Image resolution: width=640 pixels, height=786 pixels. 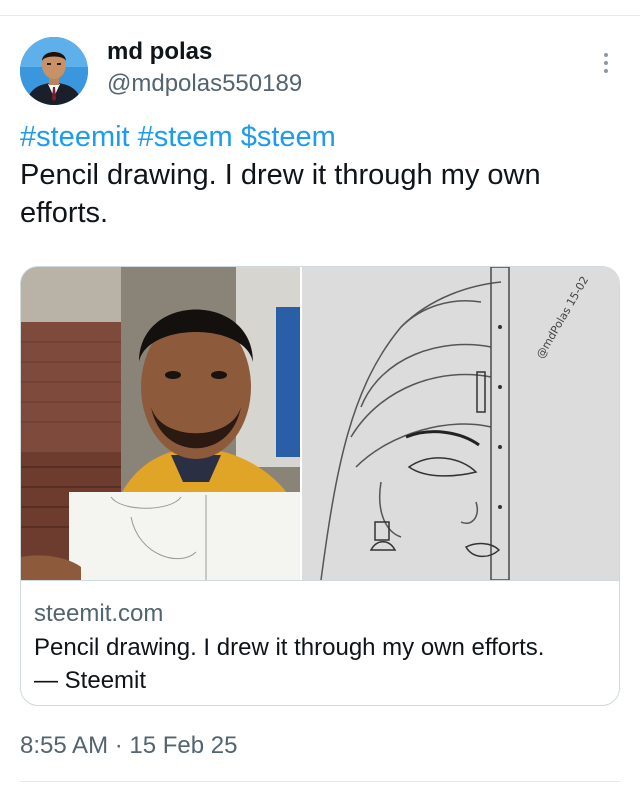 I want to click on tweet-timestamp: 8:55 AM · 15 Feb 25, so click(x=129, y=746).